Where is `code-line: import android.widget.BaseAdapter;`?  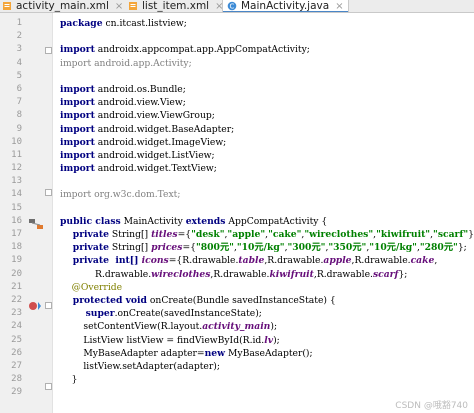
code-line: import android.widget.BaseAdapter; is located at coordinates (265, 129).